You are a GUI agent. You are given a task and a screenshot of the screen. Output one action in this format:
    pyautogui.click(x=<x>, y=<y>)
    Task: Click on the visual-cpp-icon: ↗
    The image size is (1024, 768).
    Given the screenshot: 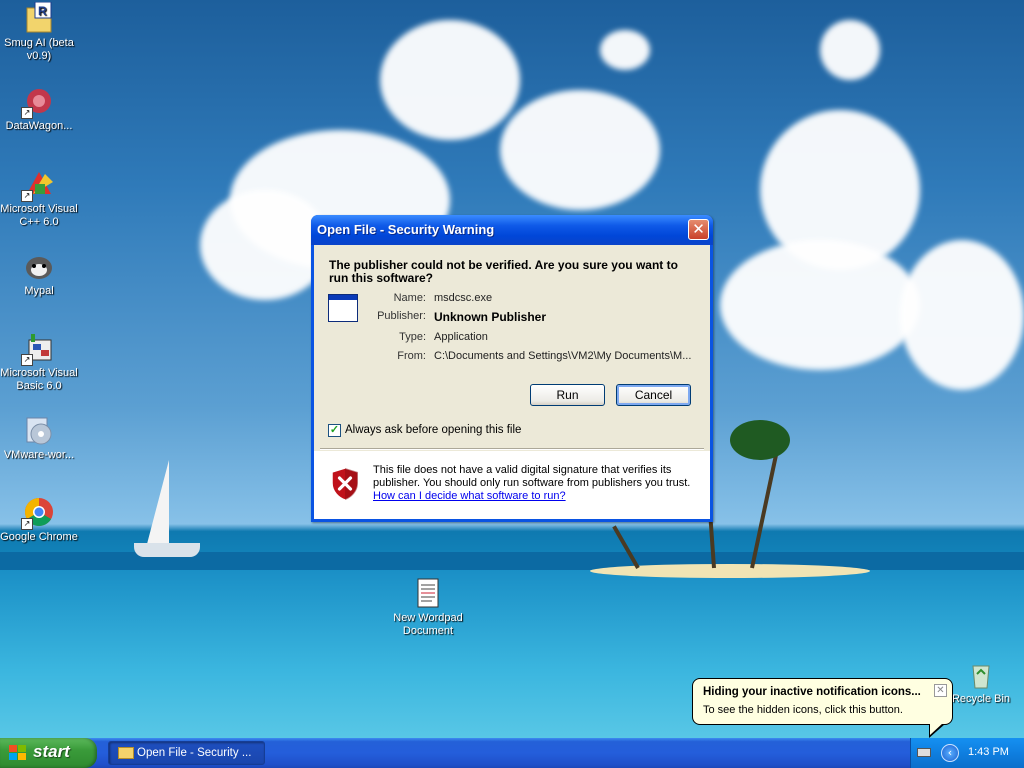 What is the action you would take?
    pyautogui.click(x=38, y=185)
    